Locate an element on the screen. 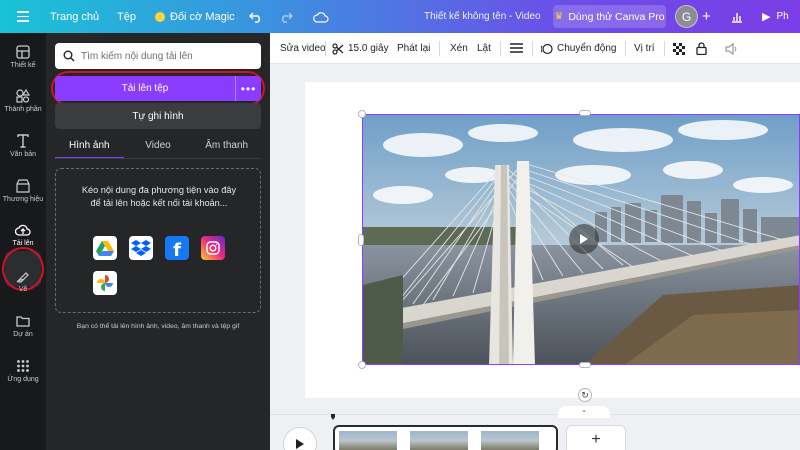 This screenshot has height=450, width=800. timeline-toggle-icon: ⌄ is located at coordinates (584, 412).